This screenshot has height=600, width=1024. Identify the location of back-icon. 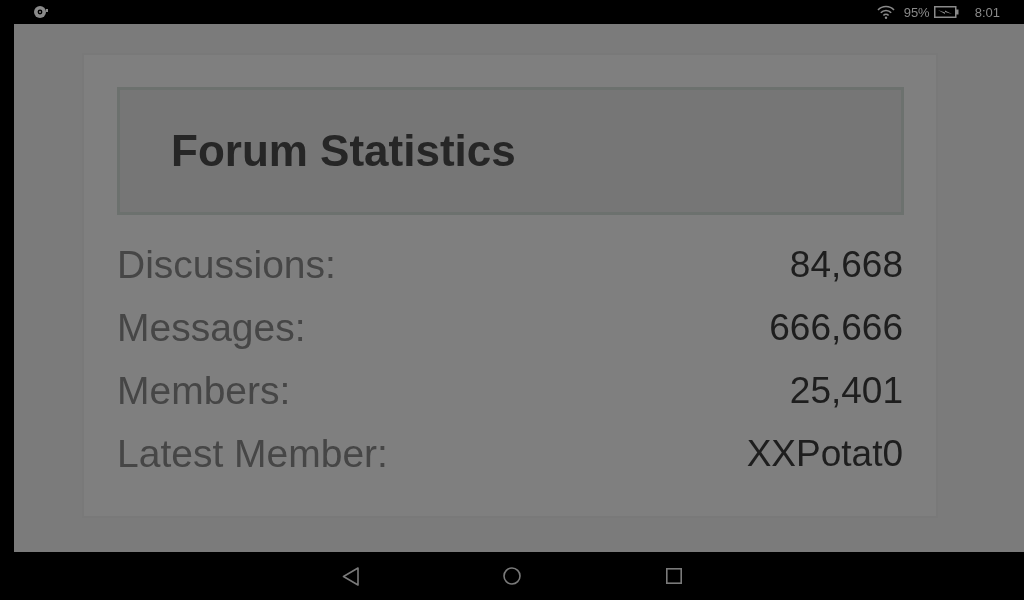
(350, 576).